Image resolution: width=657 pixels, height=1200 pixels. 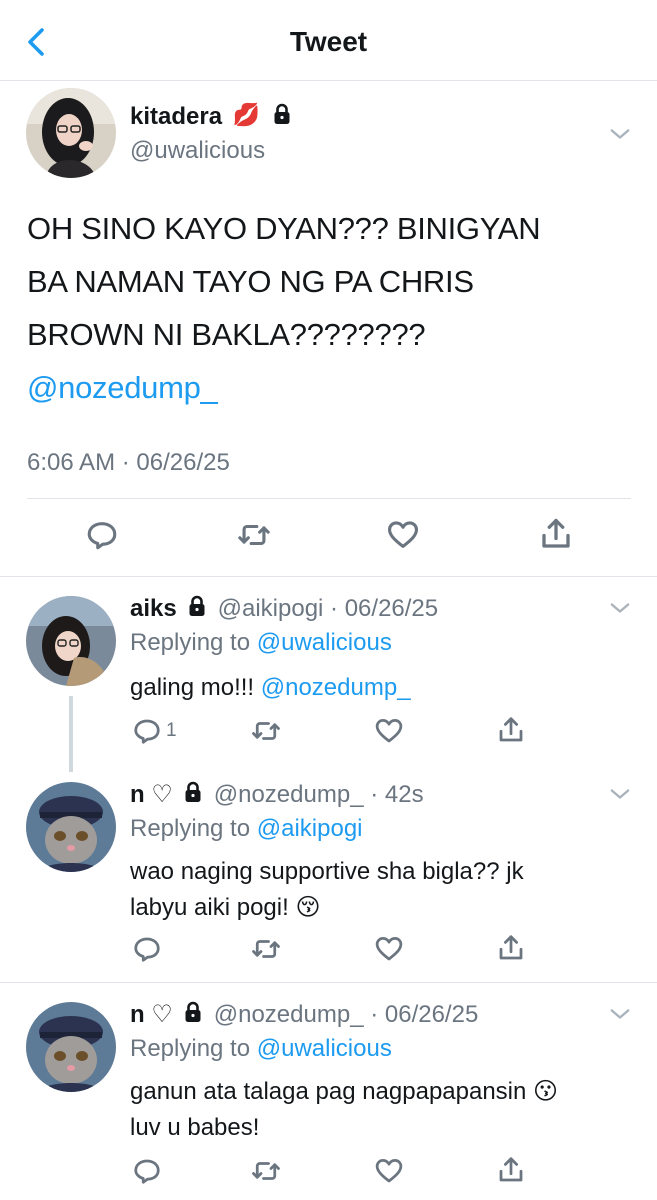 I want to click on reply-text: galing mo!!! @nozedump_, so click(x=270, y=688).